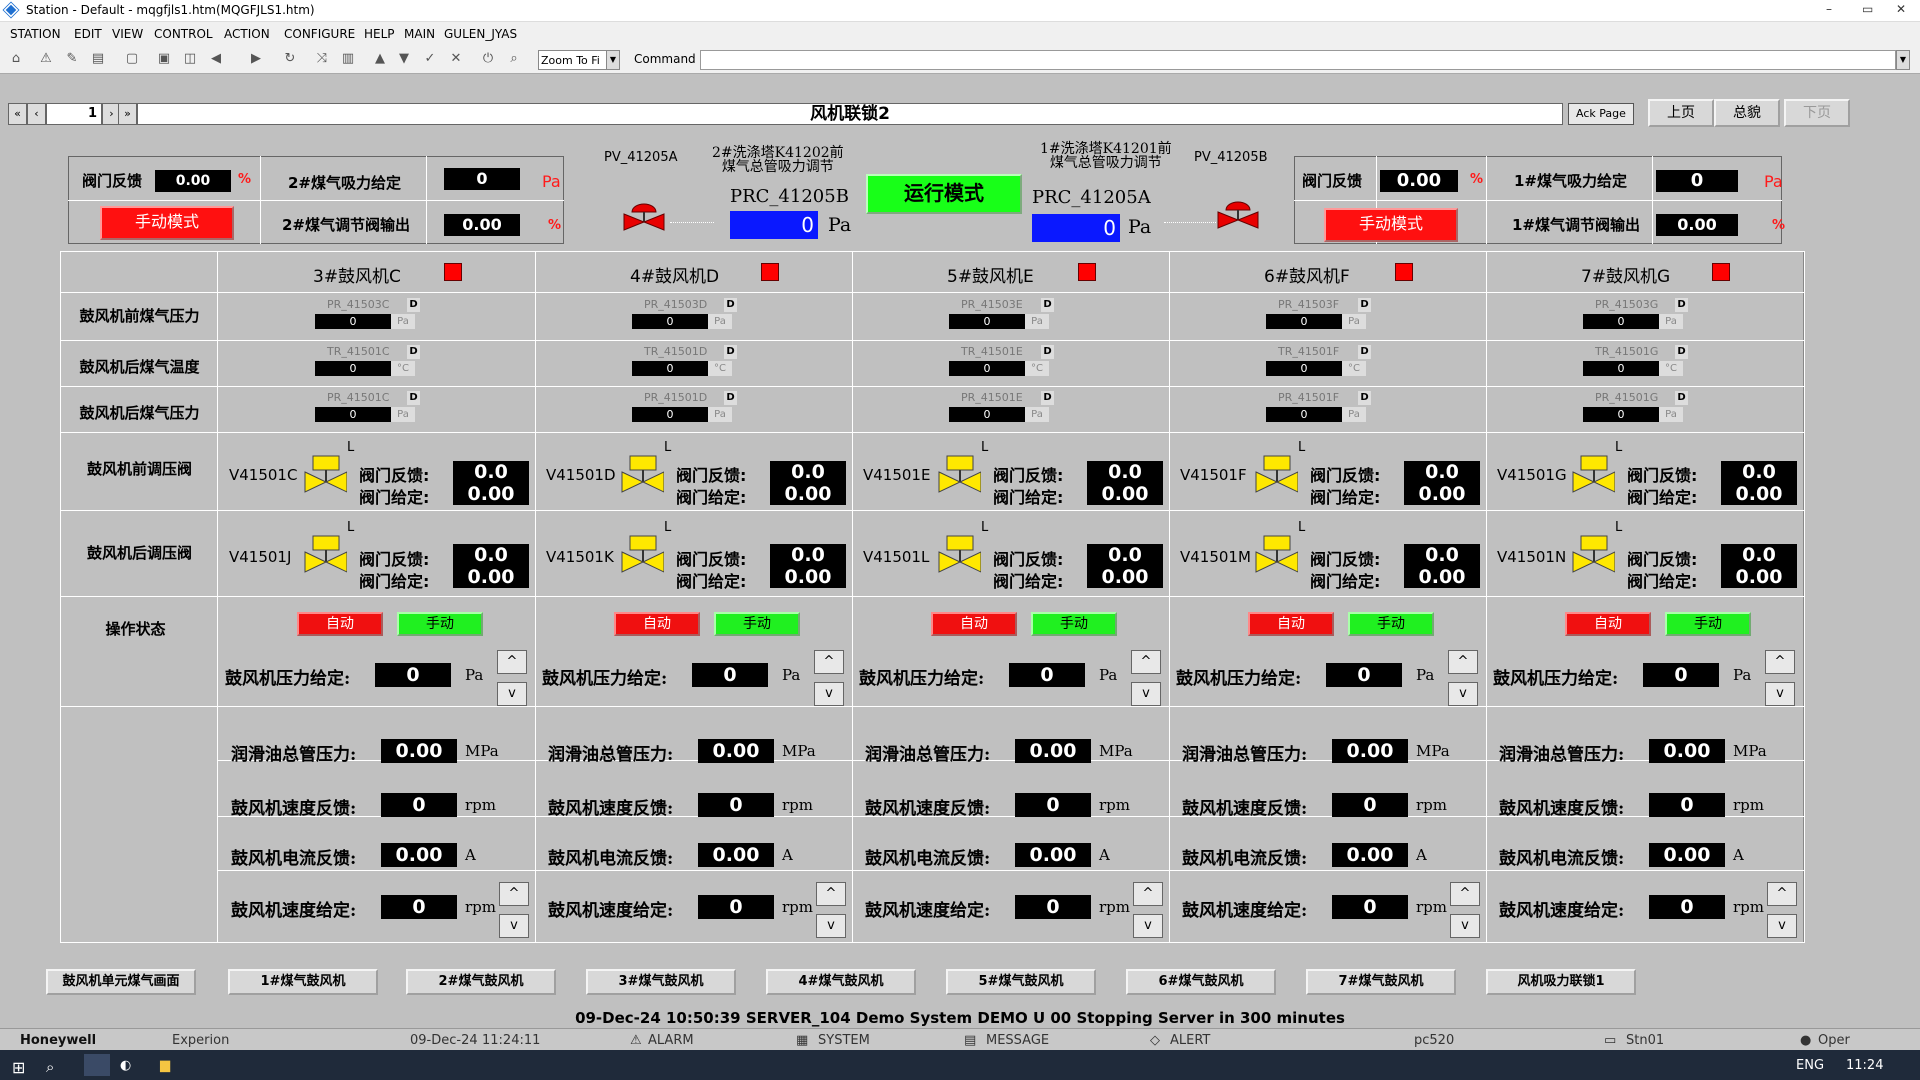 The width and height of the screenshot is (1920, 1080). What do you see at coordinates (1829, 9) in the screenshot?
I see `minimize-button: –` at bounding box center [1829, 9].